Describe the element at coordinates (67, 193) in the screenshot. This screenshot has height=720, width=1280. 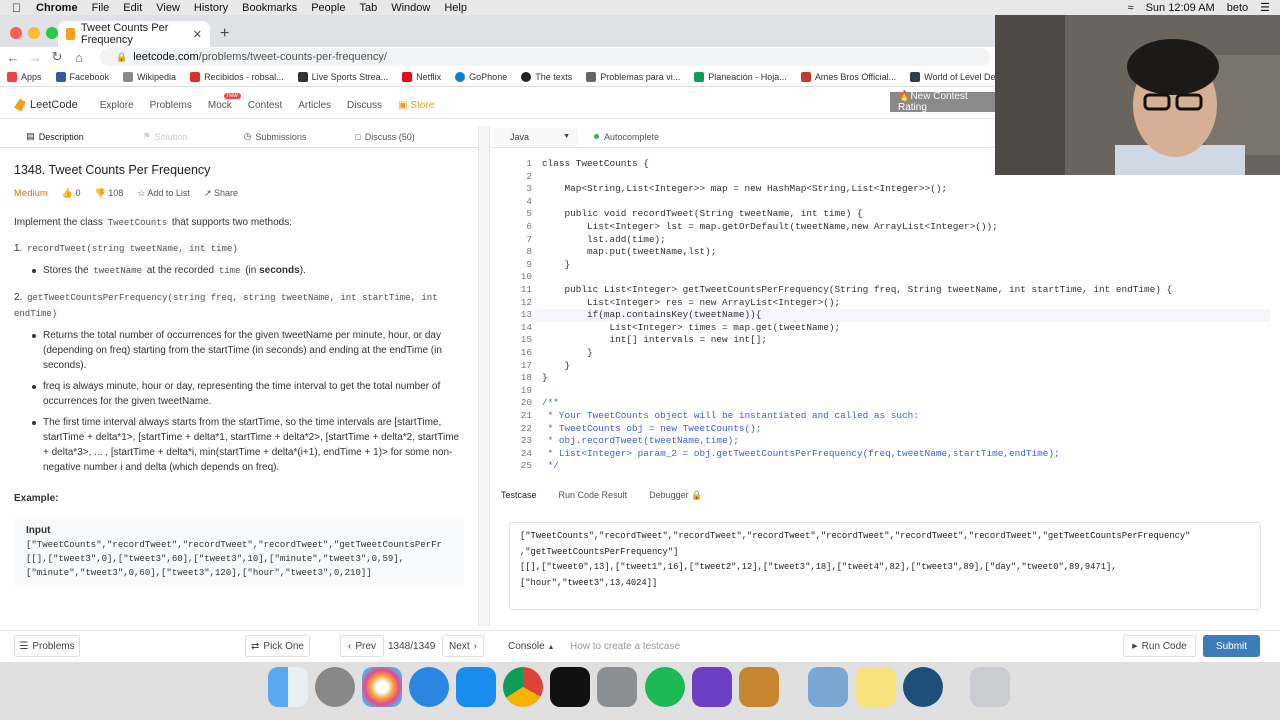
I see `thumbs-up-icon: 👍` at that location.